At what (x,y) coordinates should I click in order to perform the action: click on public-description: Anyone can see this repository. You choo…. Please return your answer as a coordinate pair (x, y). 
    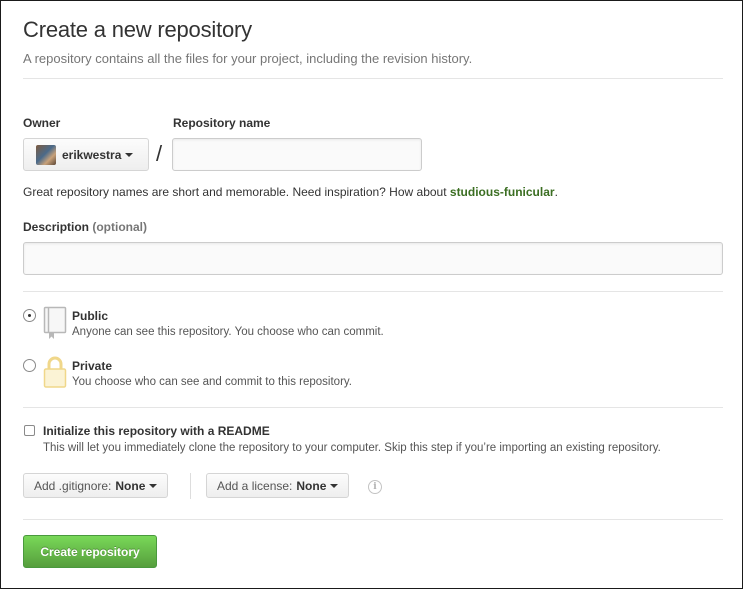
    Looking at the image, I should click on (228, 332).